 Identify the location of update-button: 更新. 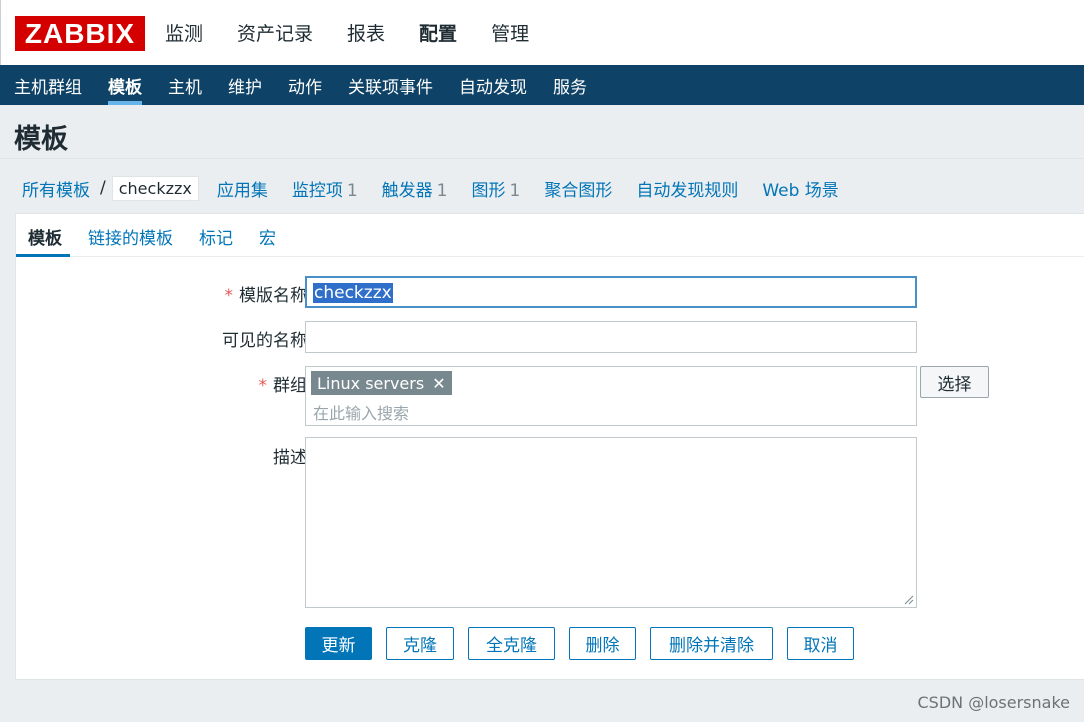
(338, 643).